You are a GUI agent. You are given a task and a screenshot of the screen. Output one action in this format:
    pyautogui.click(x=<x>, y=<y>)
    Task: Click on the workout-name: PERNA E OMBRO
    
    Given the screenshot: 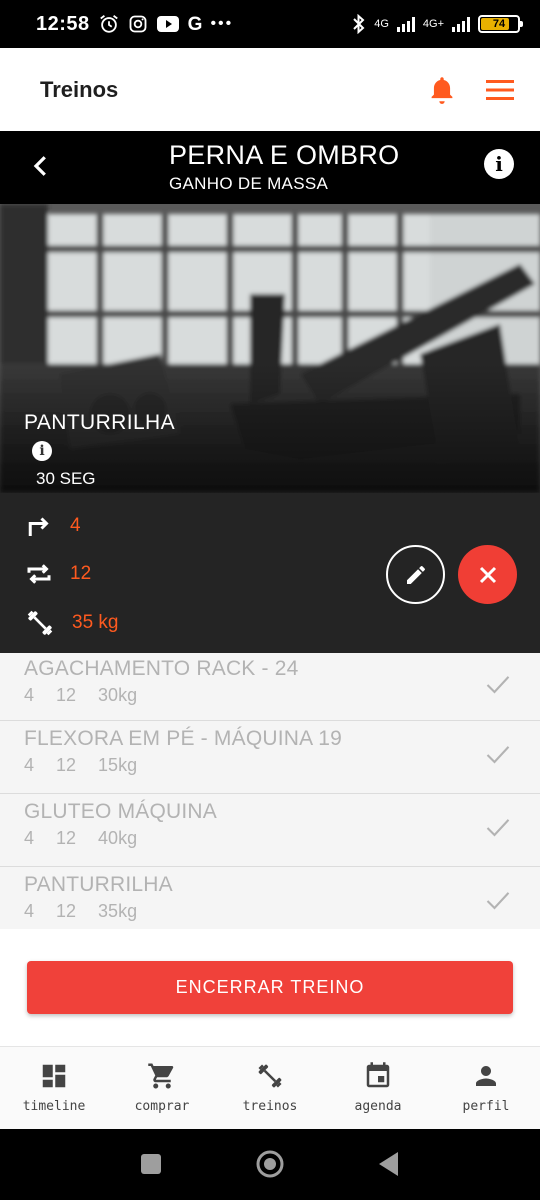 What is the action you would take?
    pyautogui.click(x=284, y=155)
    